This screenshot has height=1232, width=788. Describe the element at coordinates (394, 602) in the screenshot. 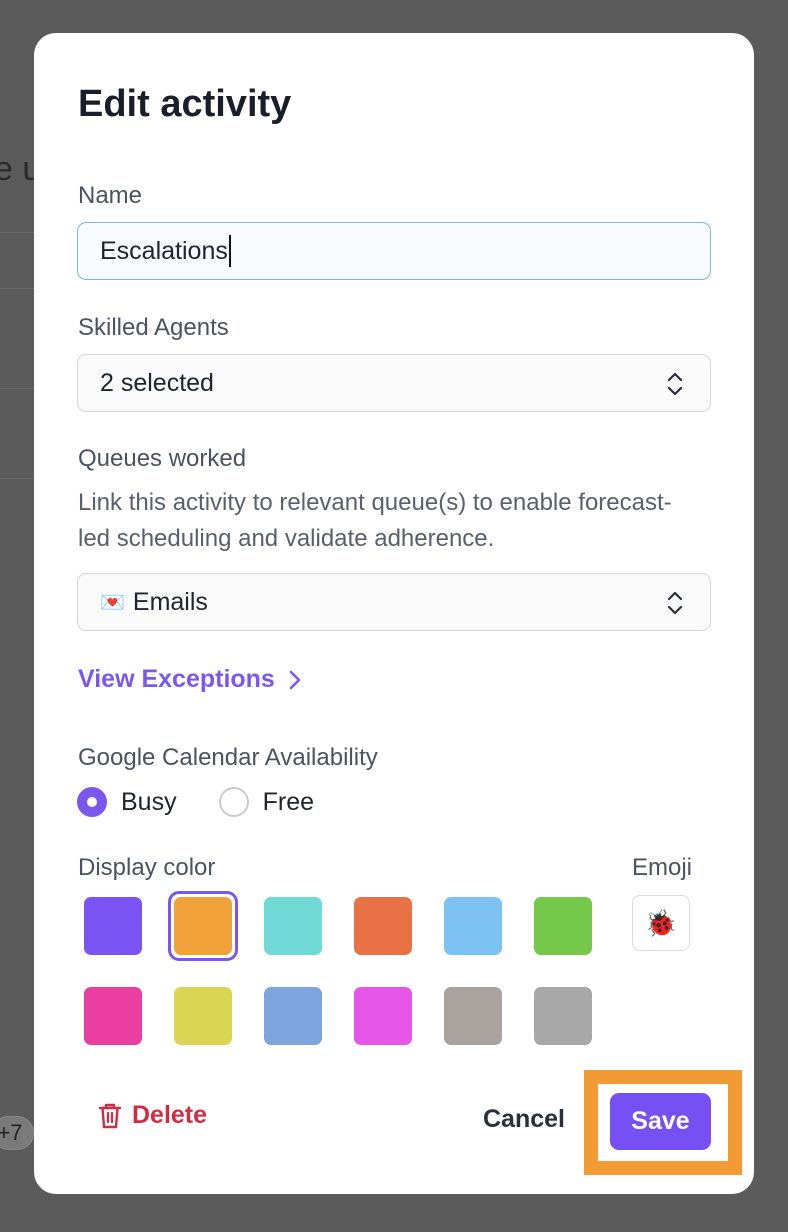

I see `queues-select: 💌 Emails` at that location.